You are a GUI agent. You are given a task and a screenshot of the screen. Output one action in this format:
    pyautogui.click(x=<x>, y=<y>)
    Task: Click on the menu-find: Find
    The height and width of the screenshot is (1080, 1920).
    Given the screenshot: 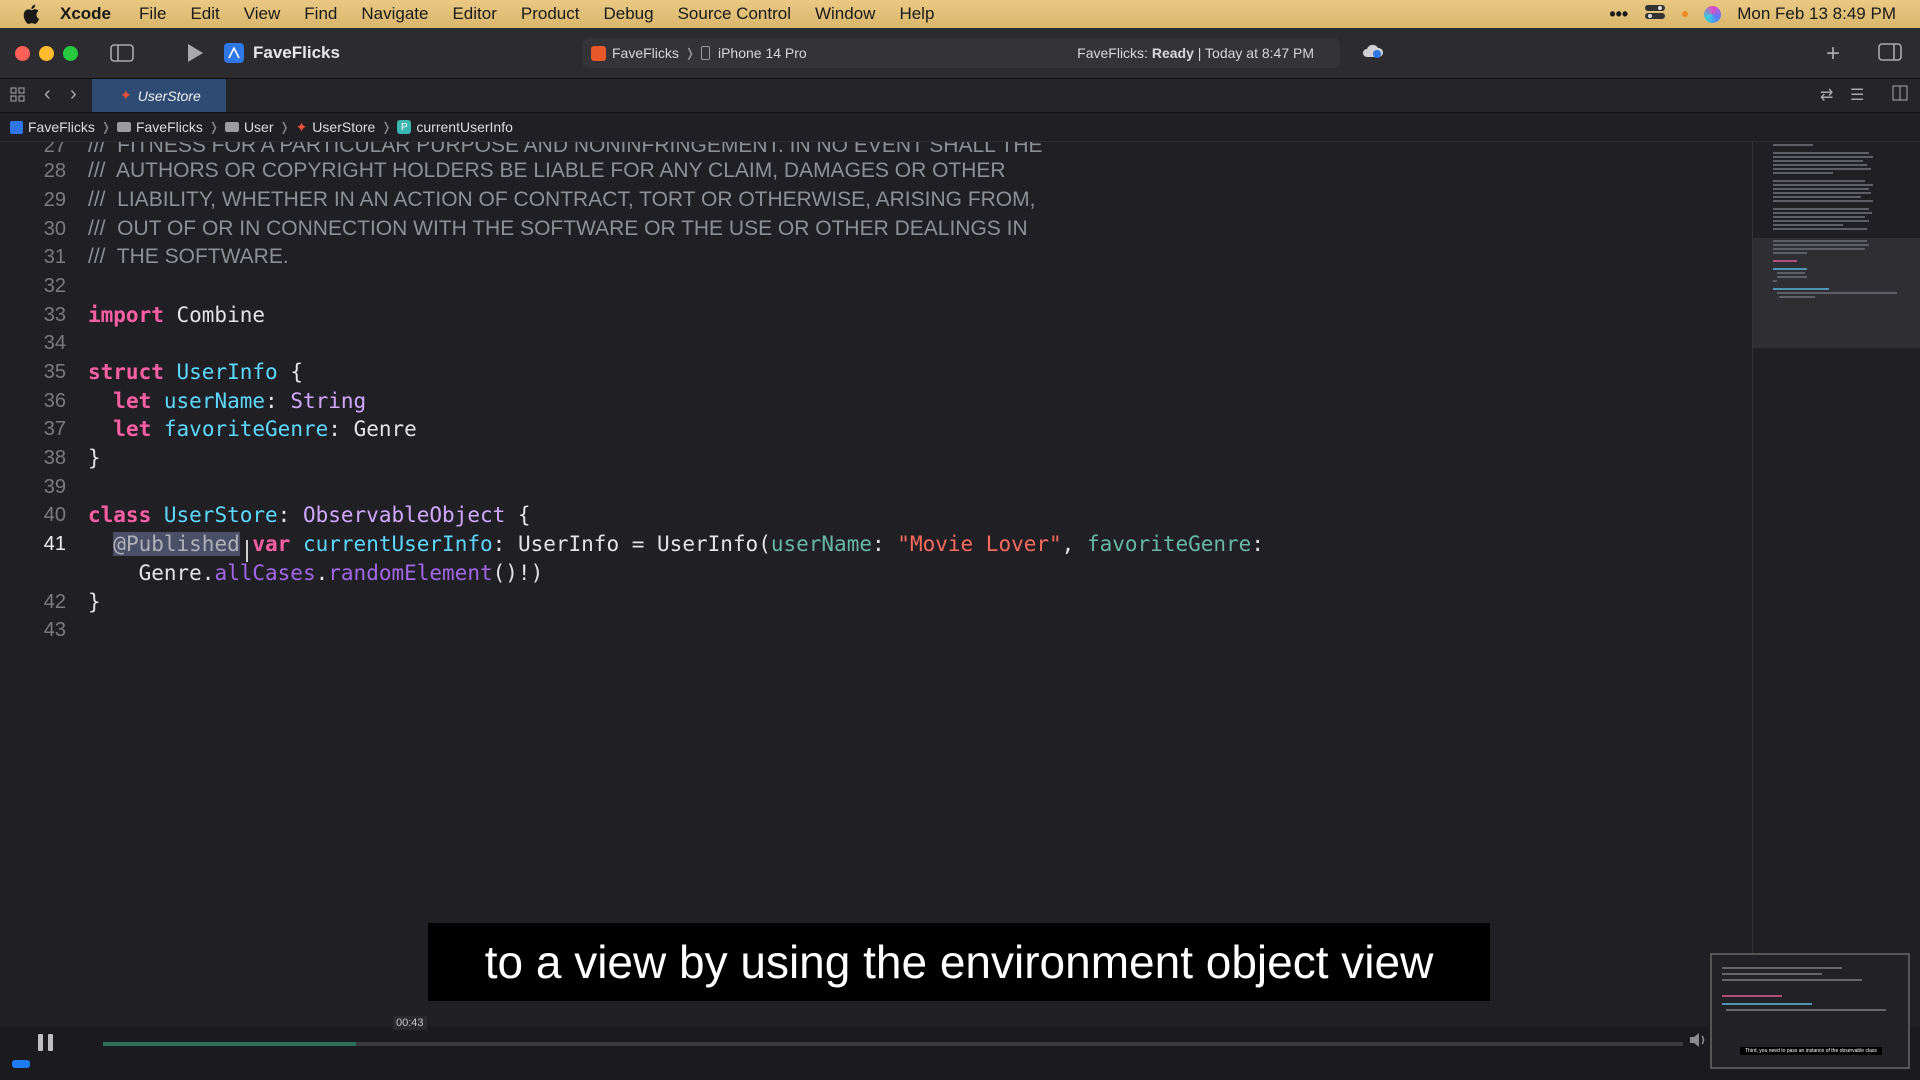 What is the action you would take?
    pyautogui.click(x=320, y=14)
    